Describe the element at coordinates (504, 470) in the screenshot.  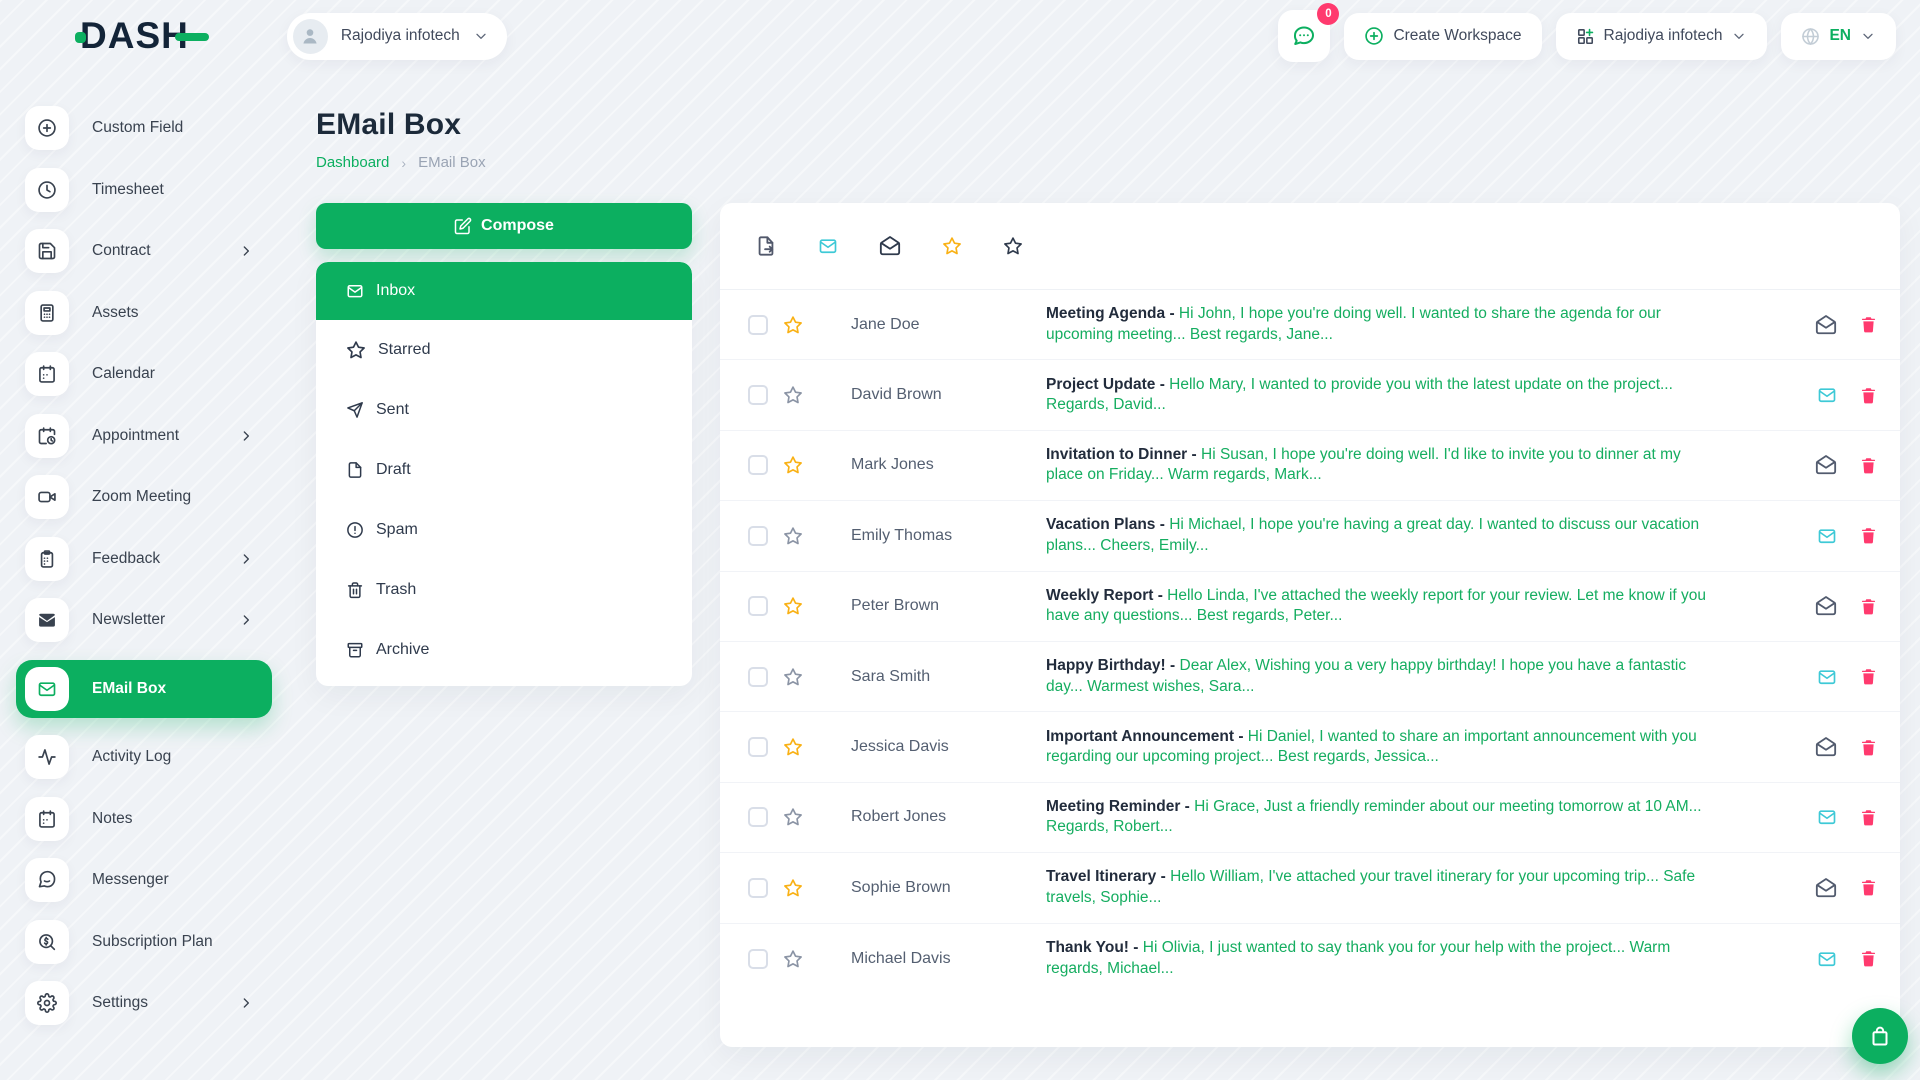
I see `folder-item-draft: Draft` at that location.